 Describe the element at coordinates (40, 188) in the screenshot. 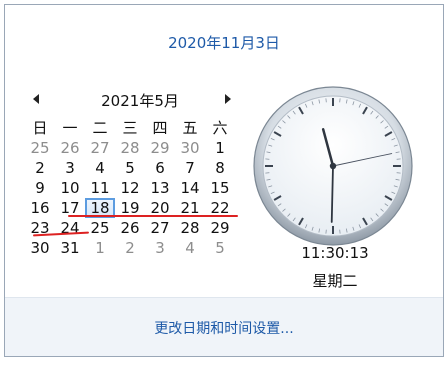

I see `calendar-day: 9` at that location.